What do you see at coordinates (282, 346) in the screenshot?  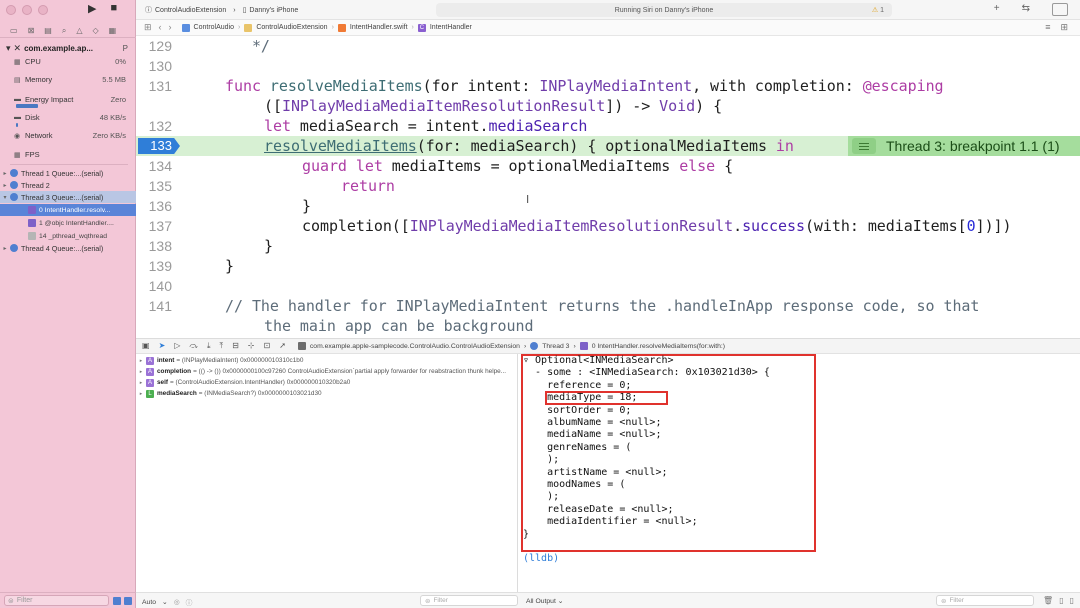 I see `simulate-location-icon: ➚` at bounding box center [282, 346].